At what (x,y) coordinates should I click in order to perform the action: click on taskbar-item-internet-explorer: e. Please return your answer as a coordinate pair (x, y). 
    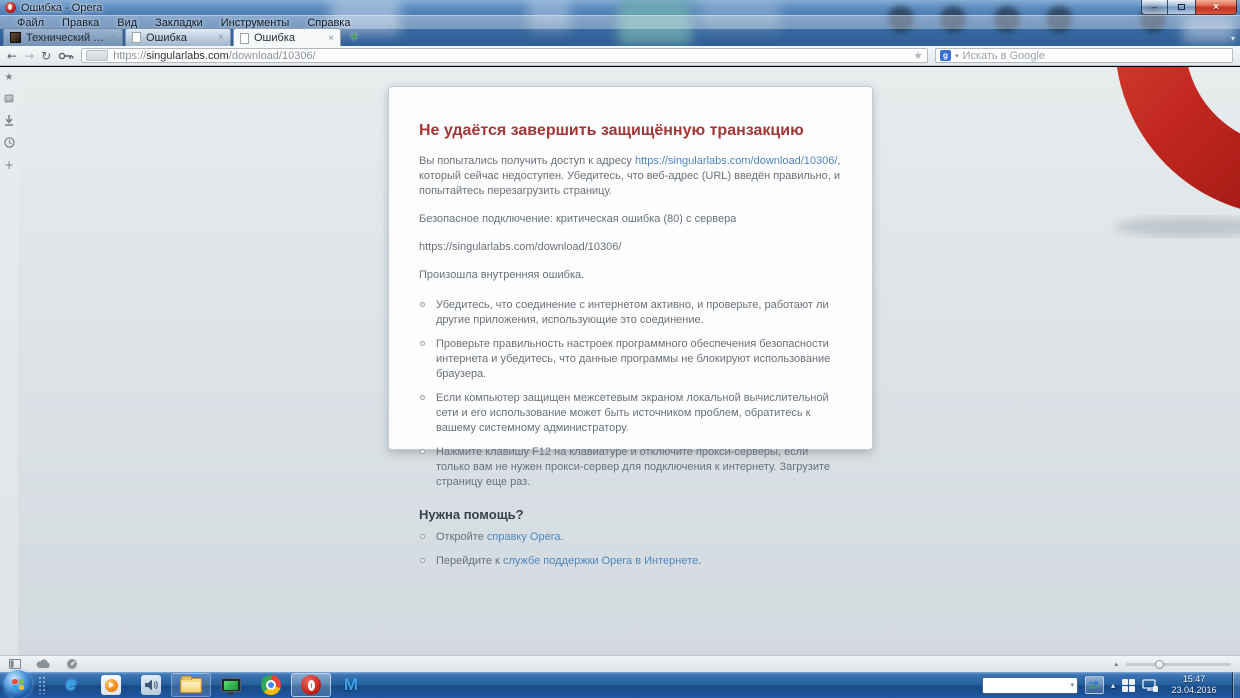
    Looking at the image, I should click on (71, 685).